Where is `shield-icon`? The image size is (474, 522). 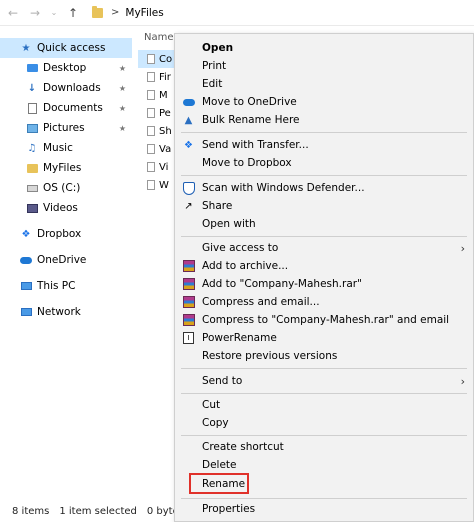
shield-icon is located at coordinates (188, 188).